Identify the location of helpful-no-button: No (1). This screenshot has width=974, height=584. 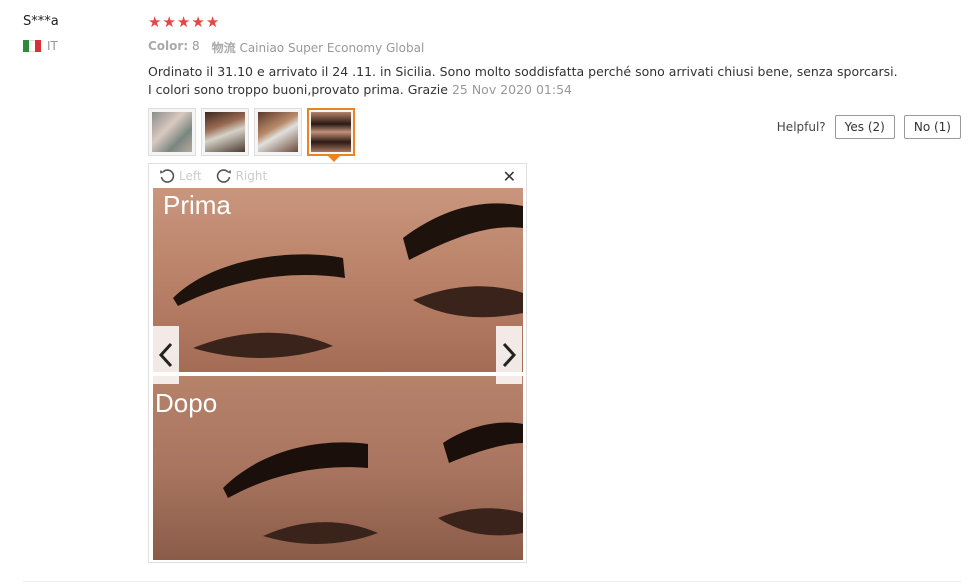
(932, 127).